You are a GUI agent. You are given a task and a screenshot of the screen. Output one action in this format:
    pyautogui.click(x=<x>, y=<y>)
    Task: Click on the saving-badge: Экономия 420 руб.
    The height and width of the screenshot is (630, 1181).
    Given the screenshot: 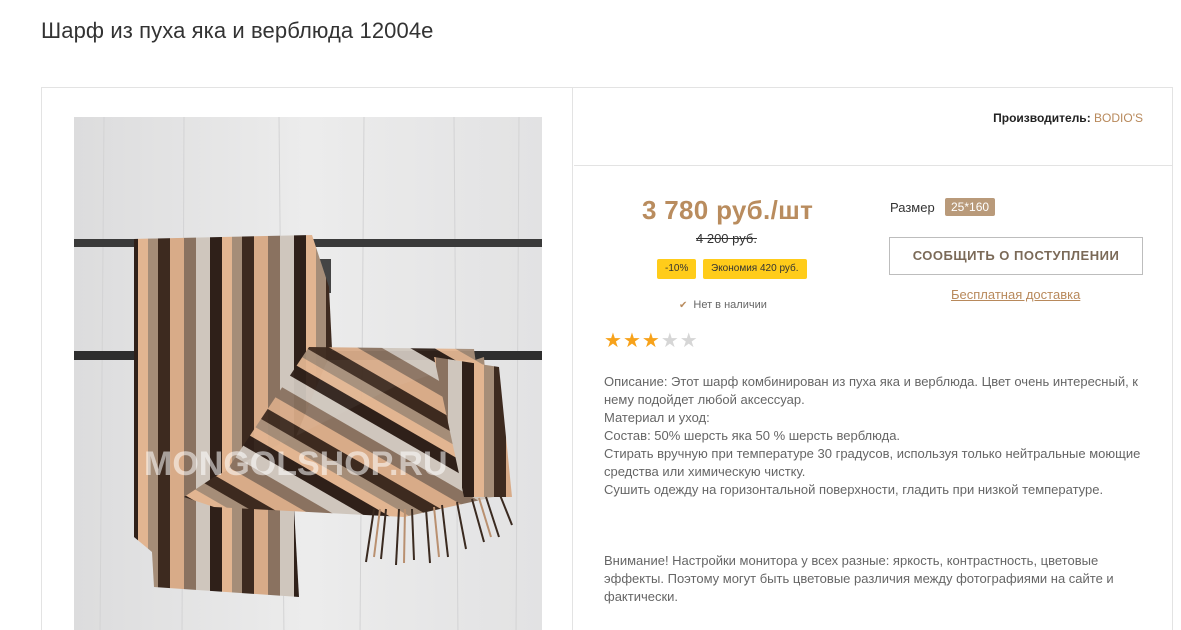 What is the action you would take?
    pyautogui.click(x=755, y=269)
    